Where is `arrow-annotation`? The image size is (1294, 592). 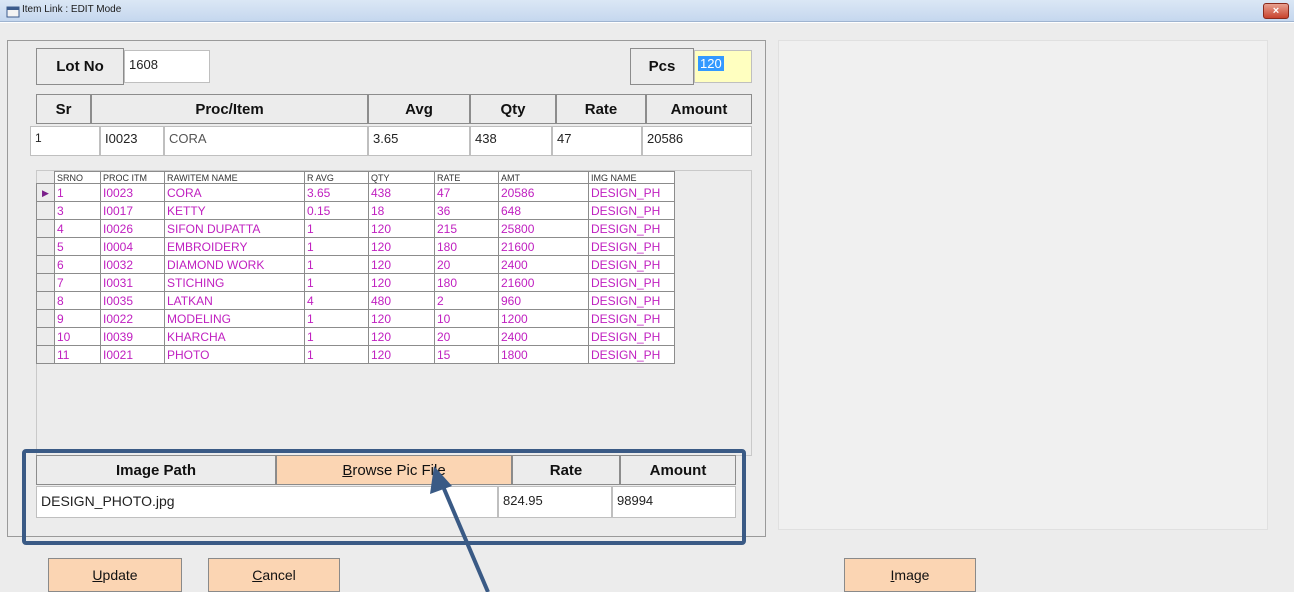 arrow-annotation is located at coordinates (460, 529).